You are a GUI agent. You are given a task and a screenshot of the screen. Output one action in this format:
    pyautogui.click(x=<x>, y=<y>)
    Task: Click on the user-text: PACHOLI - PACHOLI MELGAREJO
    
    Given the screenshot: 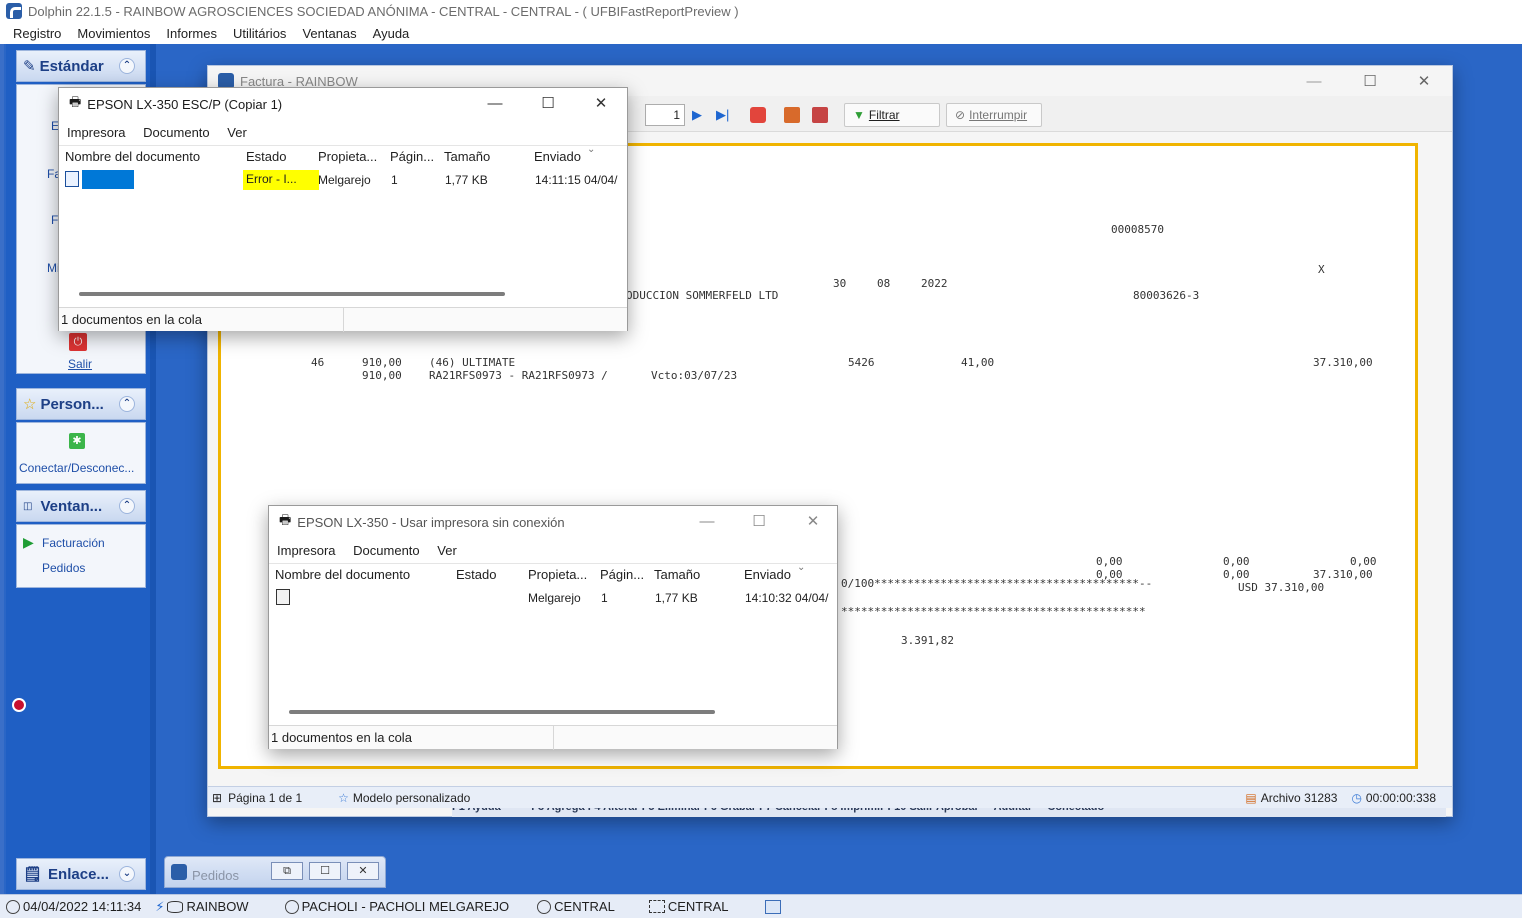 What is the action you would take?
    pyautogui.click(x=405, y=906)
    